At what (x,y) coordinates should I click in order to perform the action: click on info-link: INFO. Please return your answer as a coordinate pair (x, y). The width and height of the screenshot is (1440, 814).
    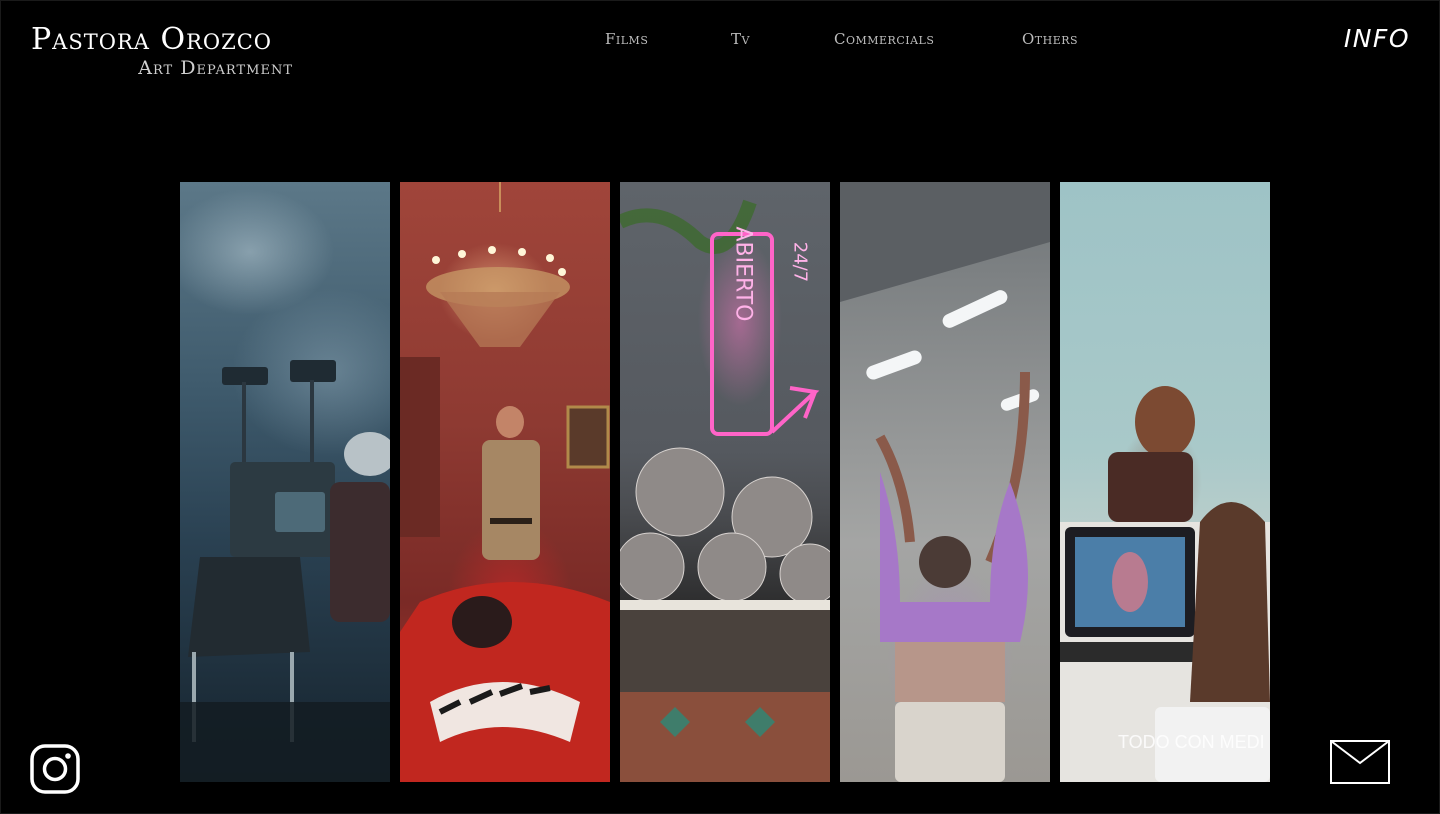
    Looking at the image, I should click on (1377, 38).